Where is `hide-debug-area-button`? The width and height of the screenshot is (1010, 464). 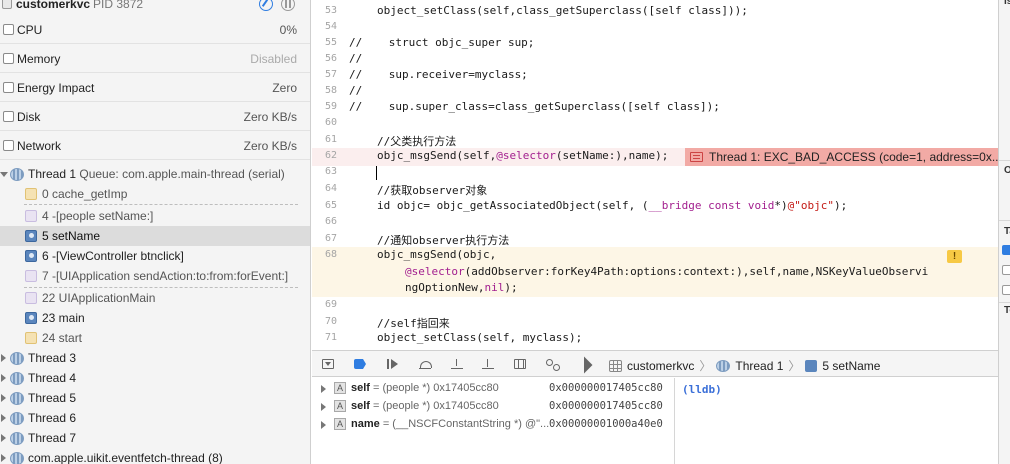
hide-debug-area-button is located at coordinates (328, 364).